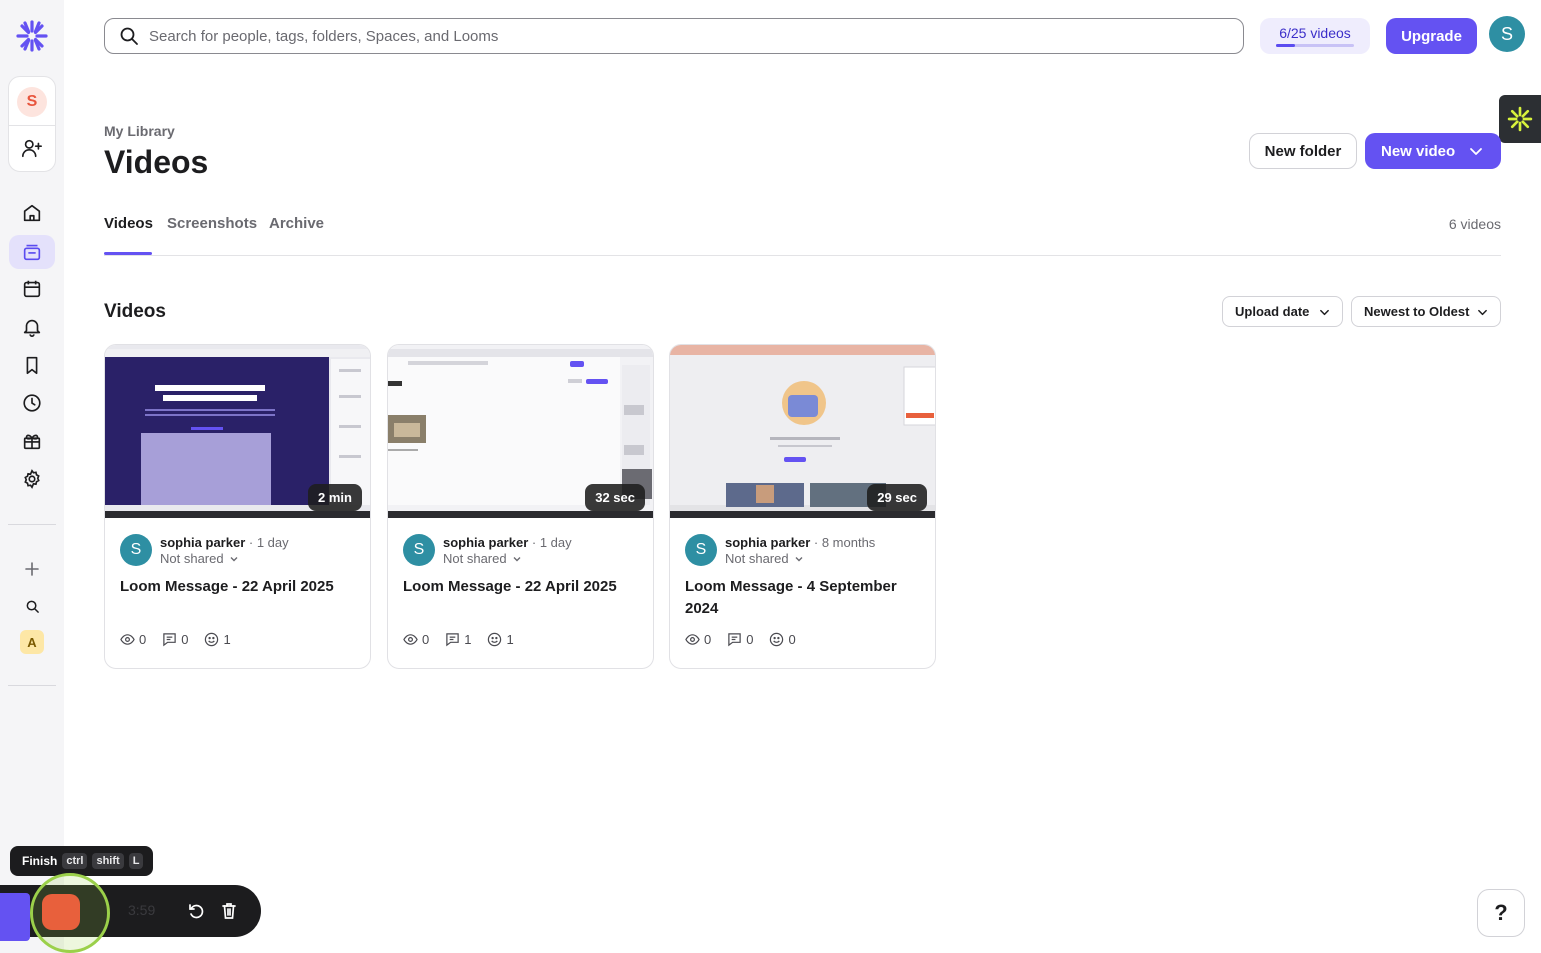 This screenshot has height=953, width=1541. What do you see at coordinates (32, 36) in the screenshot?
I see `loom-logo-icon` at bounding box center [32, 36].